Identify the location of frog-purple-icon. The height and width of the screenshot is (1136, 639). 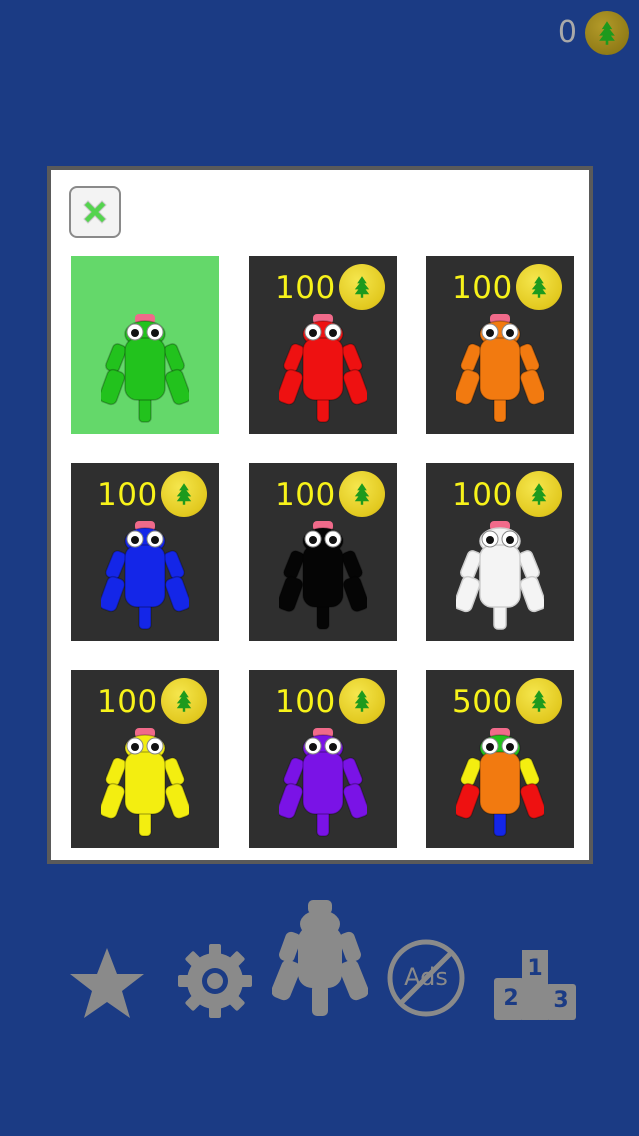
(323, 784).